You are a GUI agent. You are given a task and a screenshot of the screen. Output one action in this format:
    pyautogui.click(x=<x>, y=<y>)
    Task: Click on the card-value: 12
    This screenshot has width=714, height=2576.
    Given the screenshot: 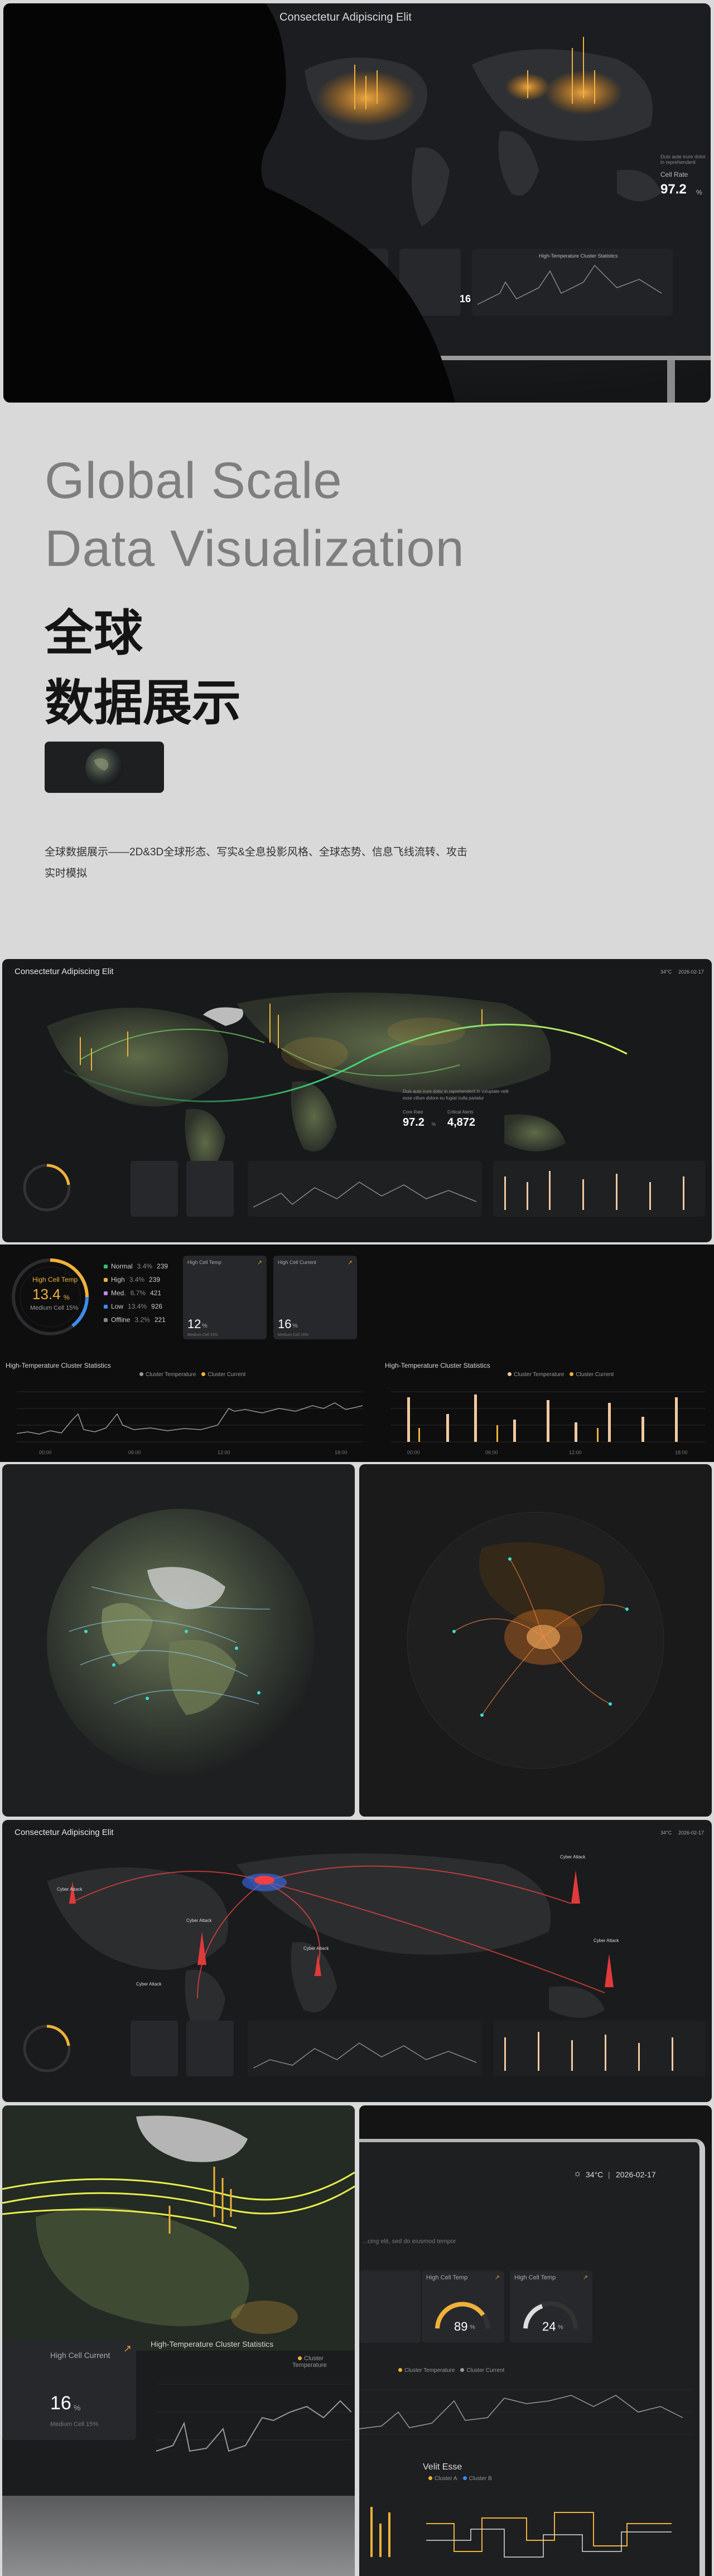 What is the action you would take?
    pyautogui.click(x=194, y=1324)
    